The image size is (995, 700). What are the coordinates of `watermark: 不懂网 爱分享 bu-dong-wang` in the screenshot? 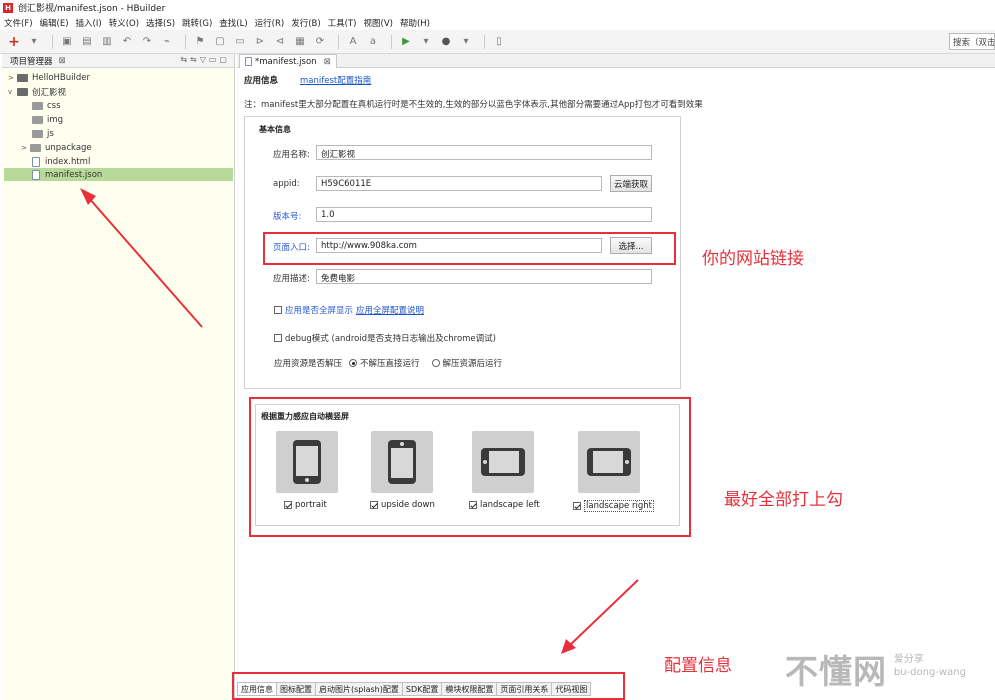 It's located at (875, 669).